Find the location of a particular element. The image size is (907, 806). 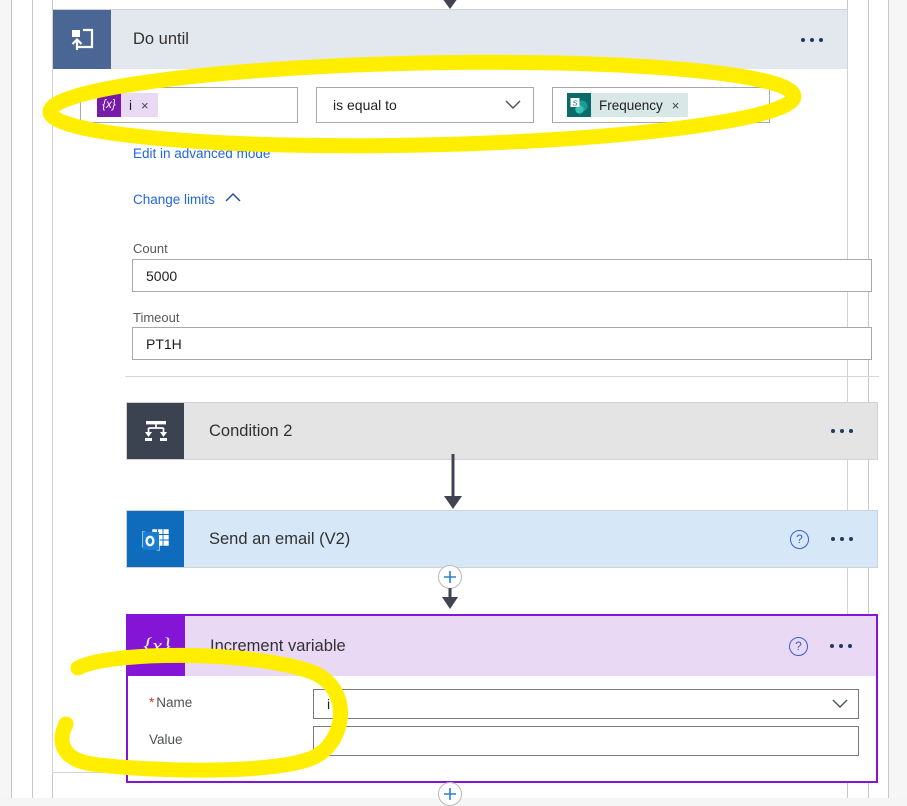

do-until-title: Do until is located at coordinates (161, 39).